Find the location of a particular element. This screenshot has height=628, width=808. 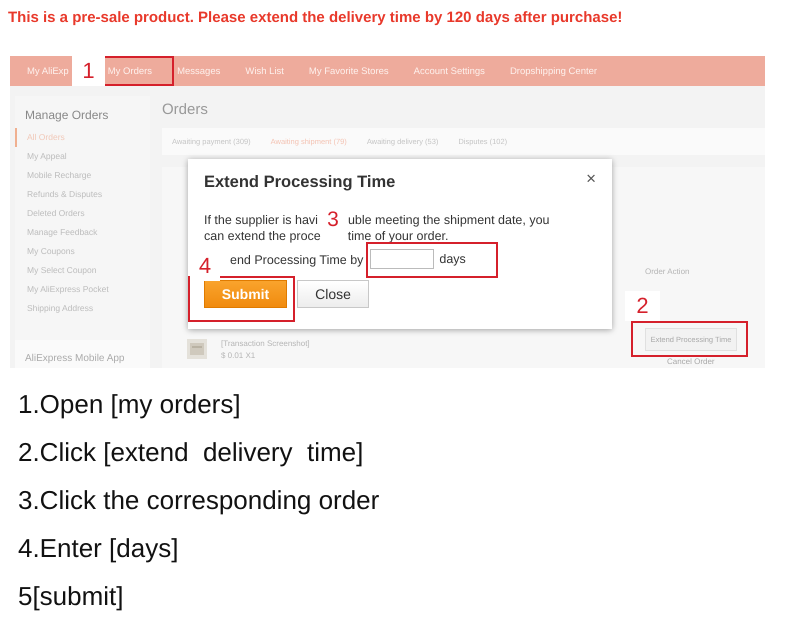

sidebar-item: Deleted Orders is located at coordinates (82, 213).